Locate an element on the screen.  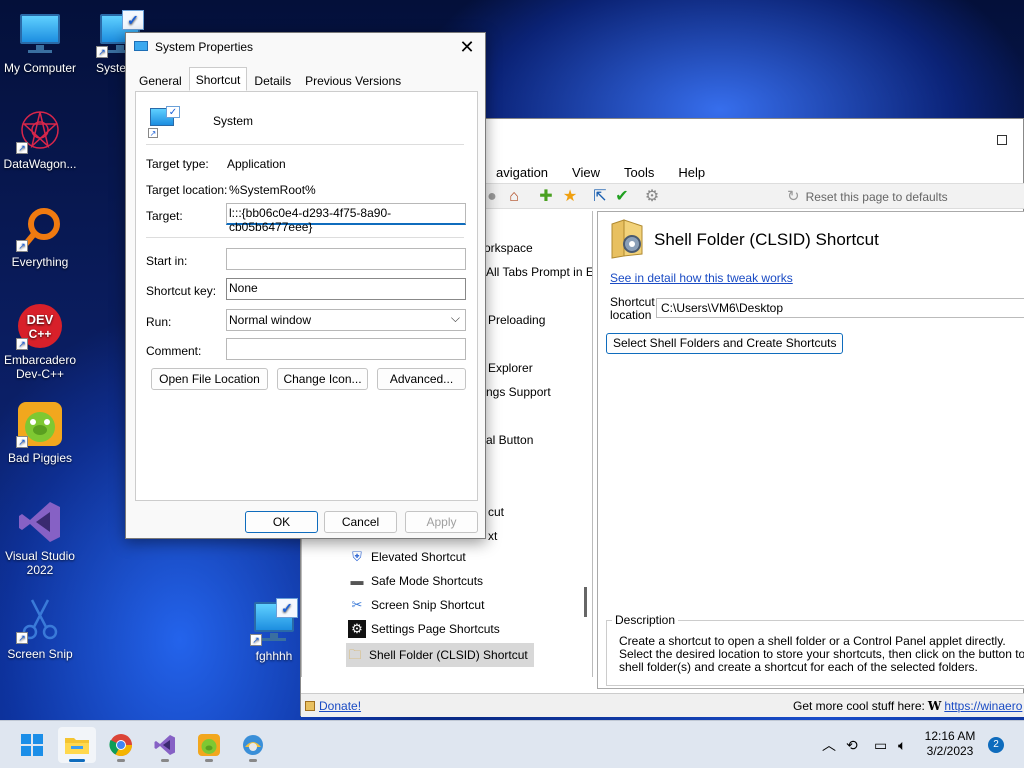
start-in-input is located at coordinates (346, 259).